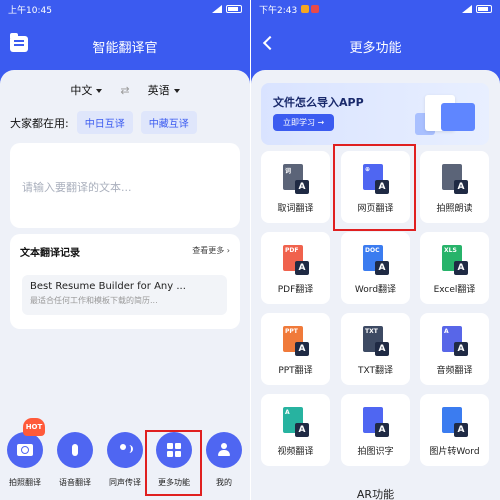  I want to click on profile-icon, so click(224, 450).